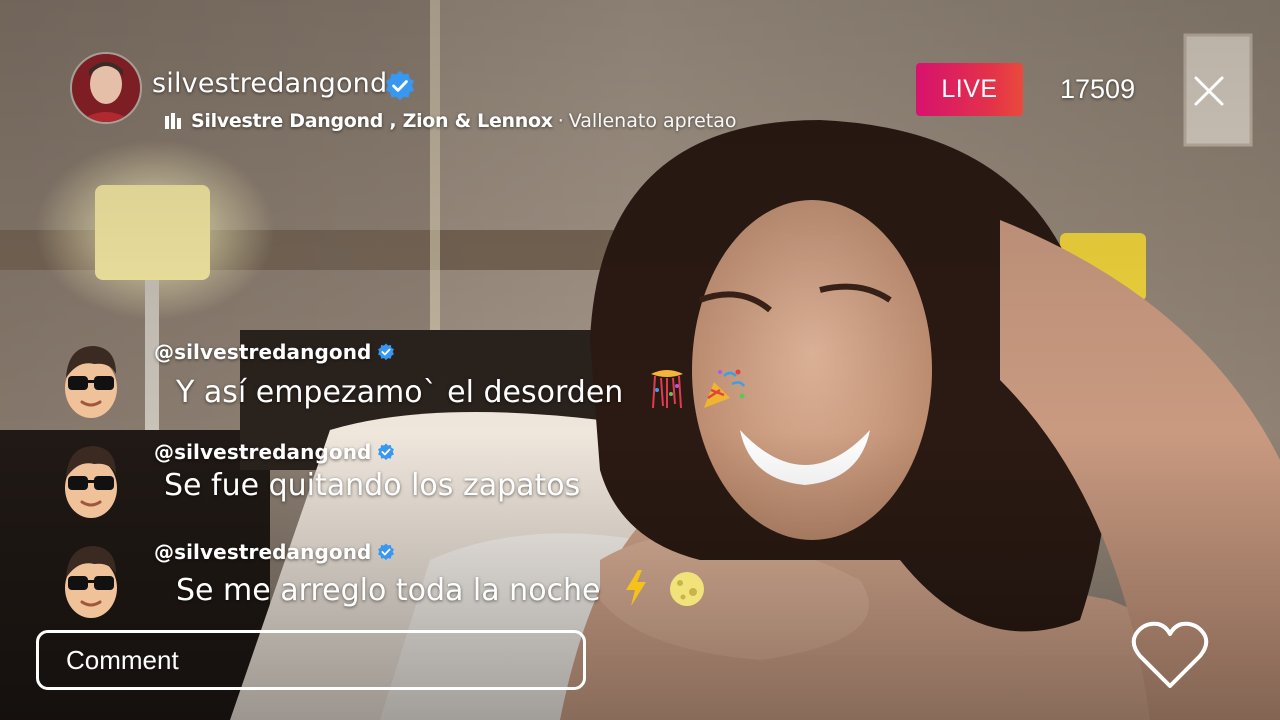  Describe the element at coordinates (372, 121) in the screenshot. I see `music-artists: Silvestre Dangond , Zion & Lennox` at that location.